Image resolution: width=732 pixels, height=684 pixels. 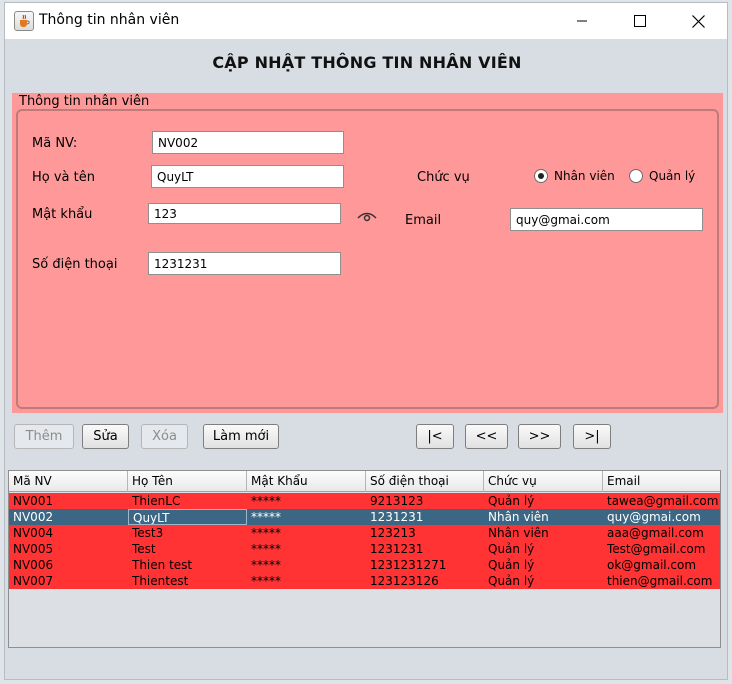 What do you see at coordinates (660, 581) in the screenshot?
I see `table-cell: thien@gmail.com` at bounding box center [660, 581].